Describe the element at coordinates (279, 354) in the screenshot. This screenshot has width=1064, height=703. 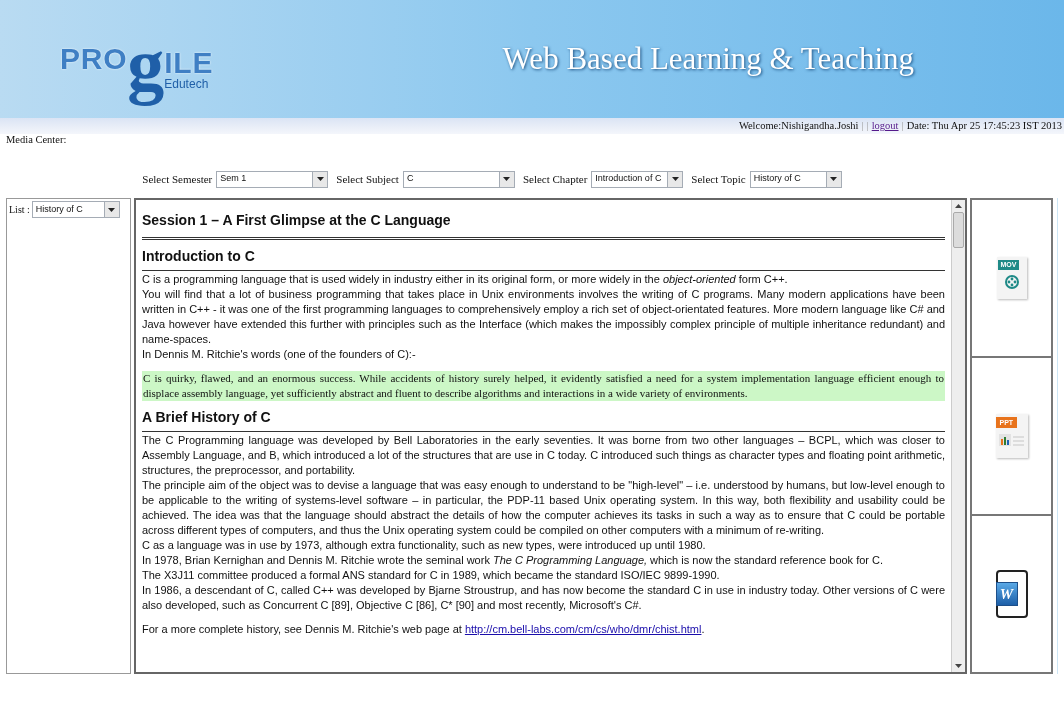
I see `body-paragraph: In Dennis M. Ritchie's words (one of the founders of C):-` at that location.